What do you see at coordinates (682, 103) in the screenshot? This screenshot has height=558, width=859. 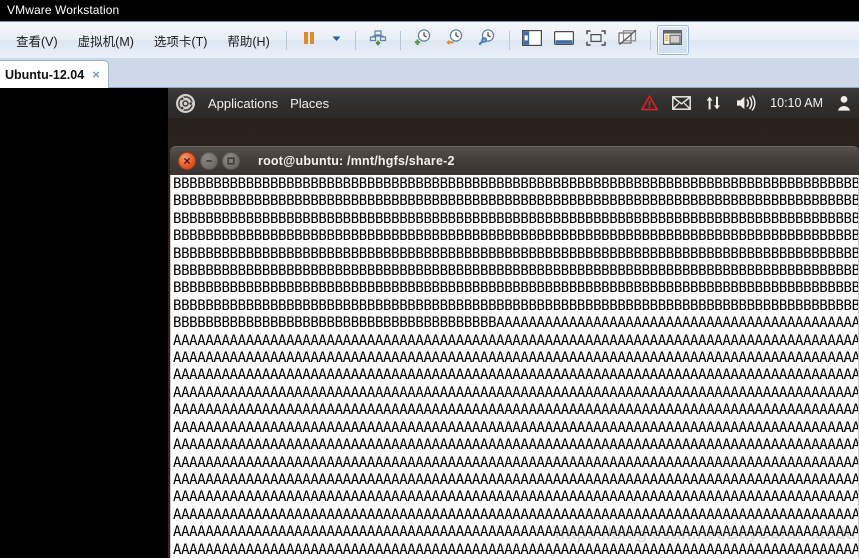 I see `envelope-icon` at bounding box center [682, 103].